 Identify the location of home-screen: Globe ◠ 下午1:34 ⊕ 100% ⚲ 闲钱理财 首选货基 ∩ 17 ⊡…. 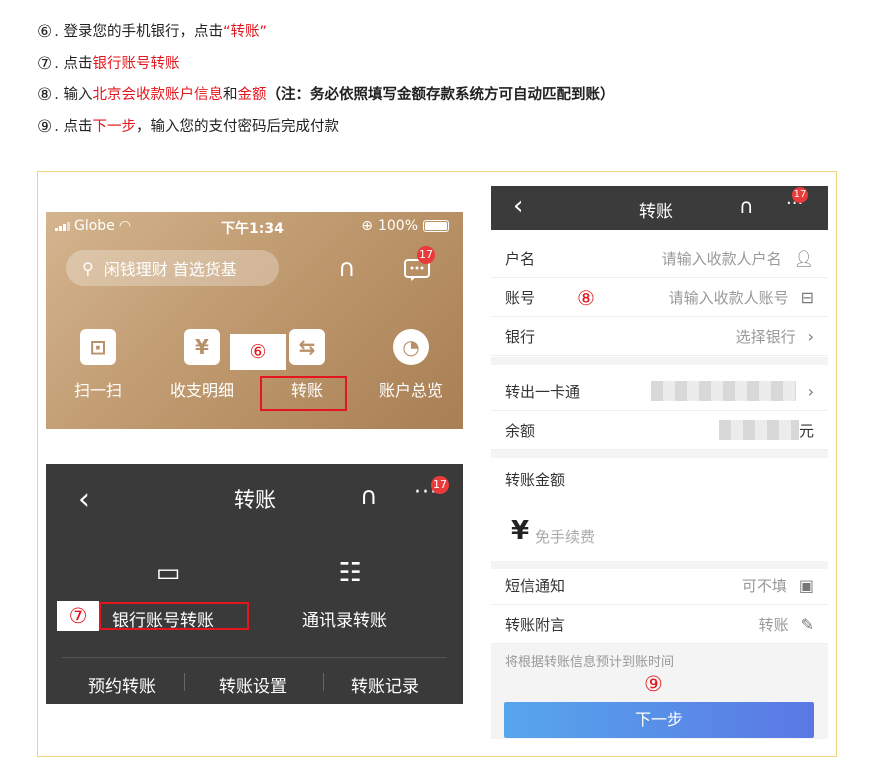
(254, 320).